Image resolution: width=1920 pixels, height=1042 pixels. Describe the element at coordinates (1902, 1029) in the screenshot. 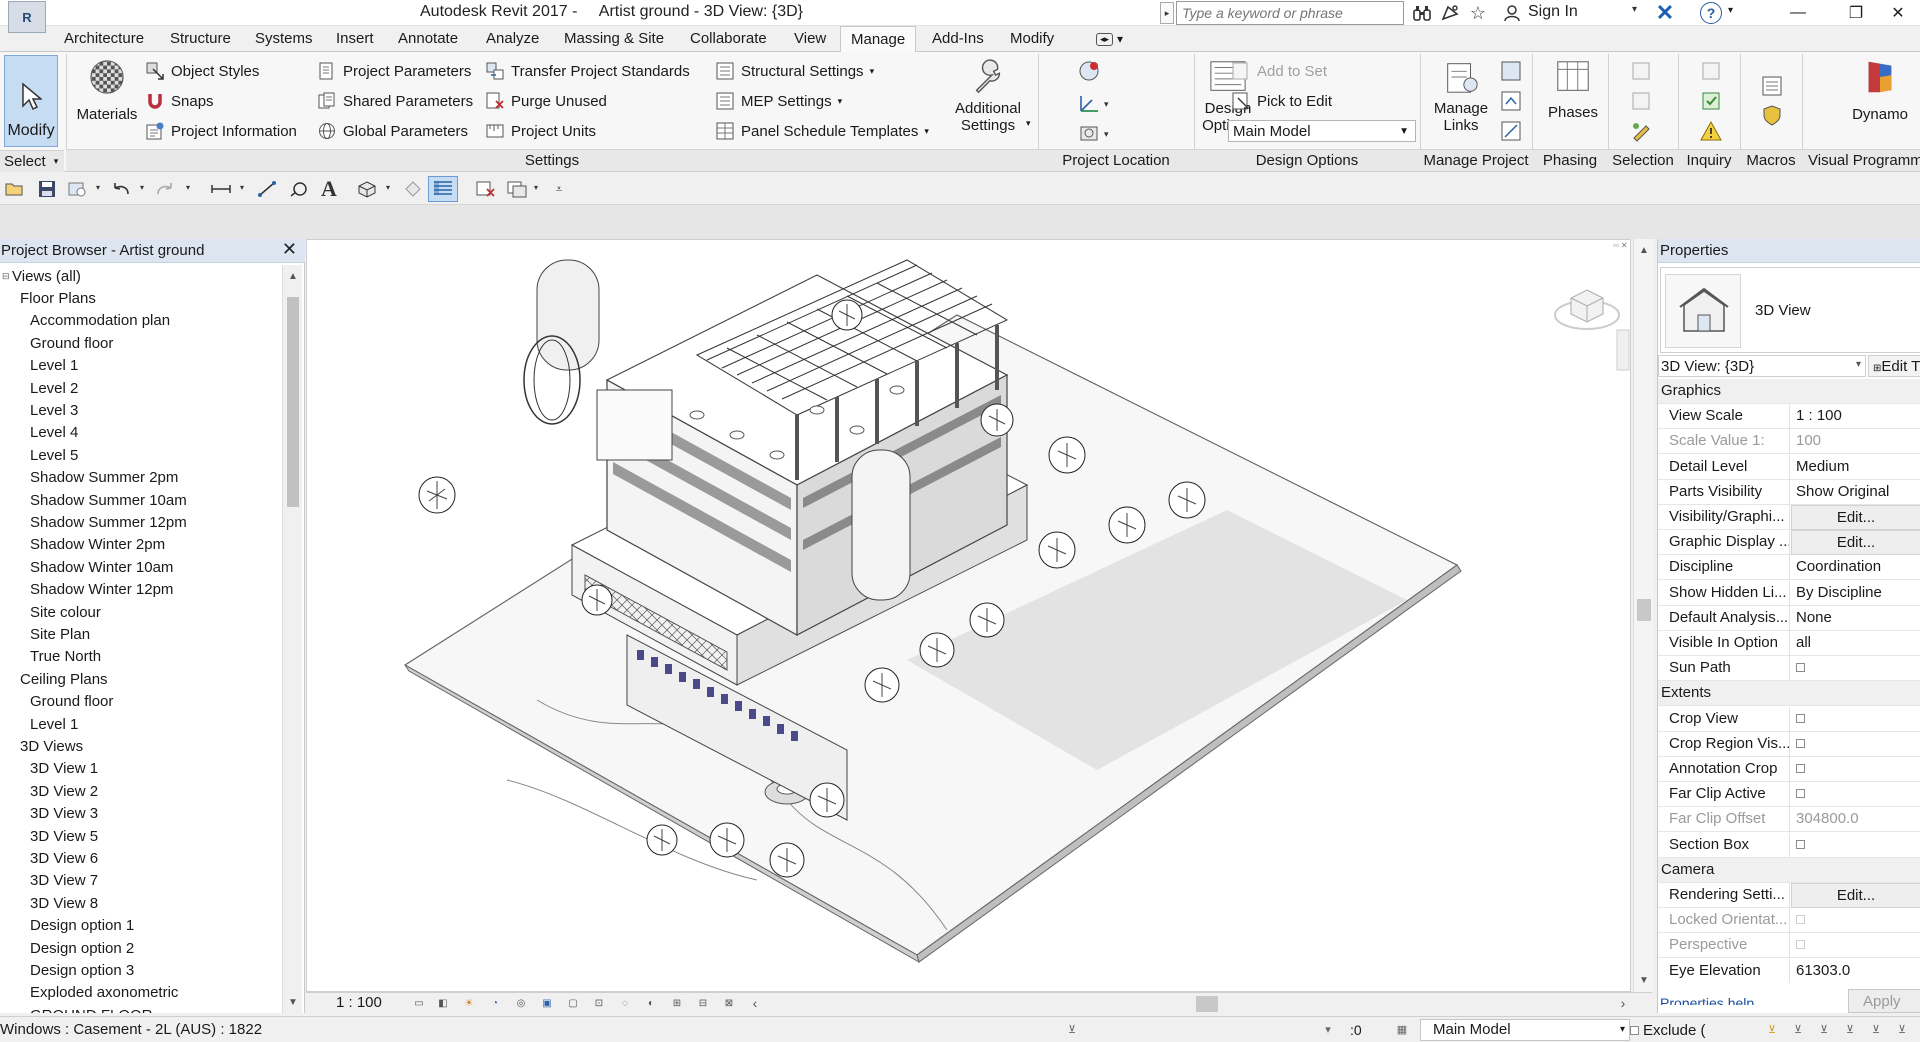

I see `filter-selection-icon: ⊻` at that location.